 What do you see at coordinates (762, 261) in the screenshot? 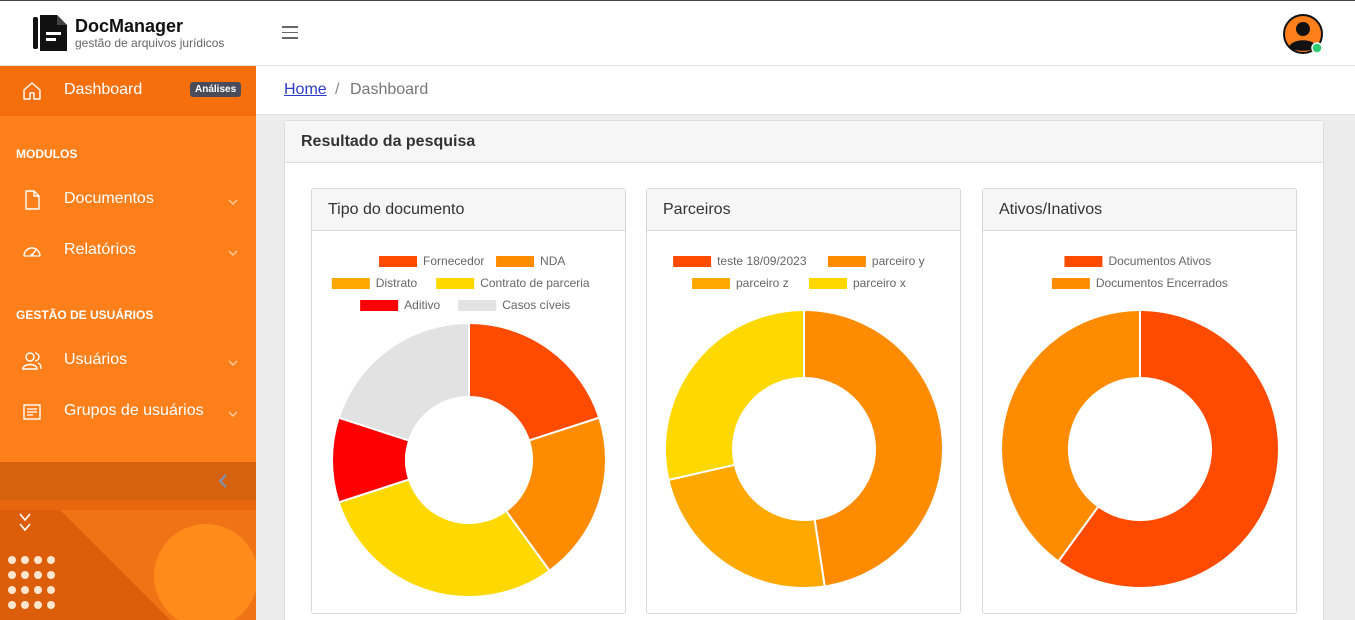
I see `legend-label: teste 18/09/2023` at bounding box center [762, 261].